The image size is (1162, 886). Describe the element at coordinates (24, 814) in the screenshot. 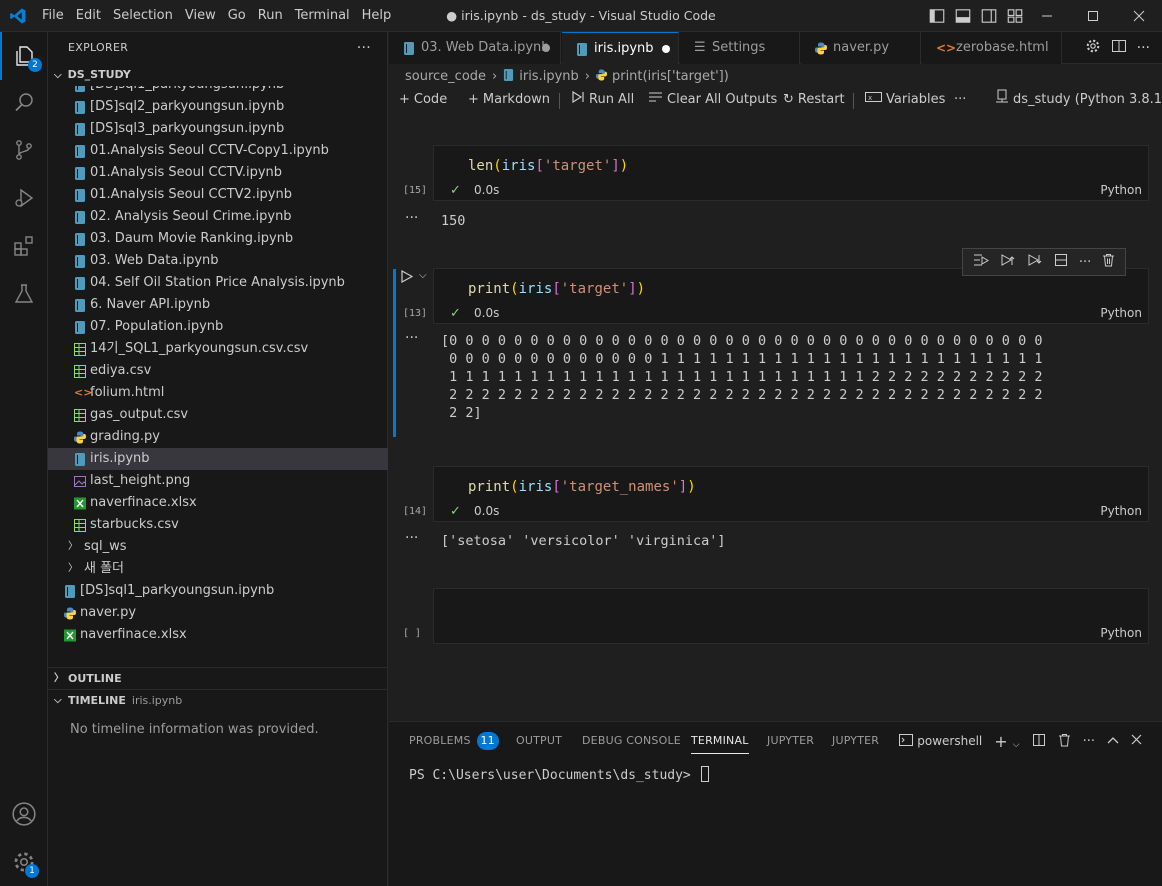

I see `account-icon` at that location.